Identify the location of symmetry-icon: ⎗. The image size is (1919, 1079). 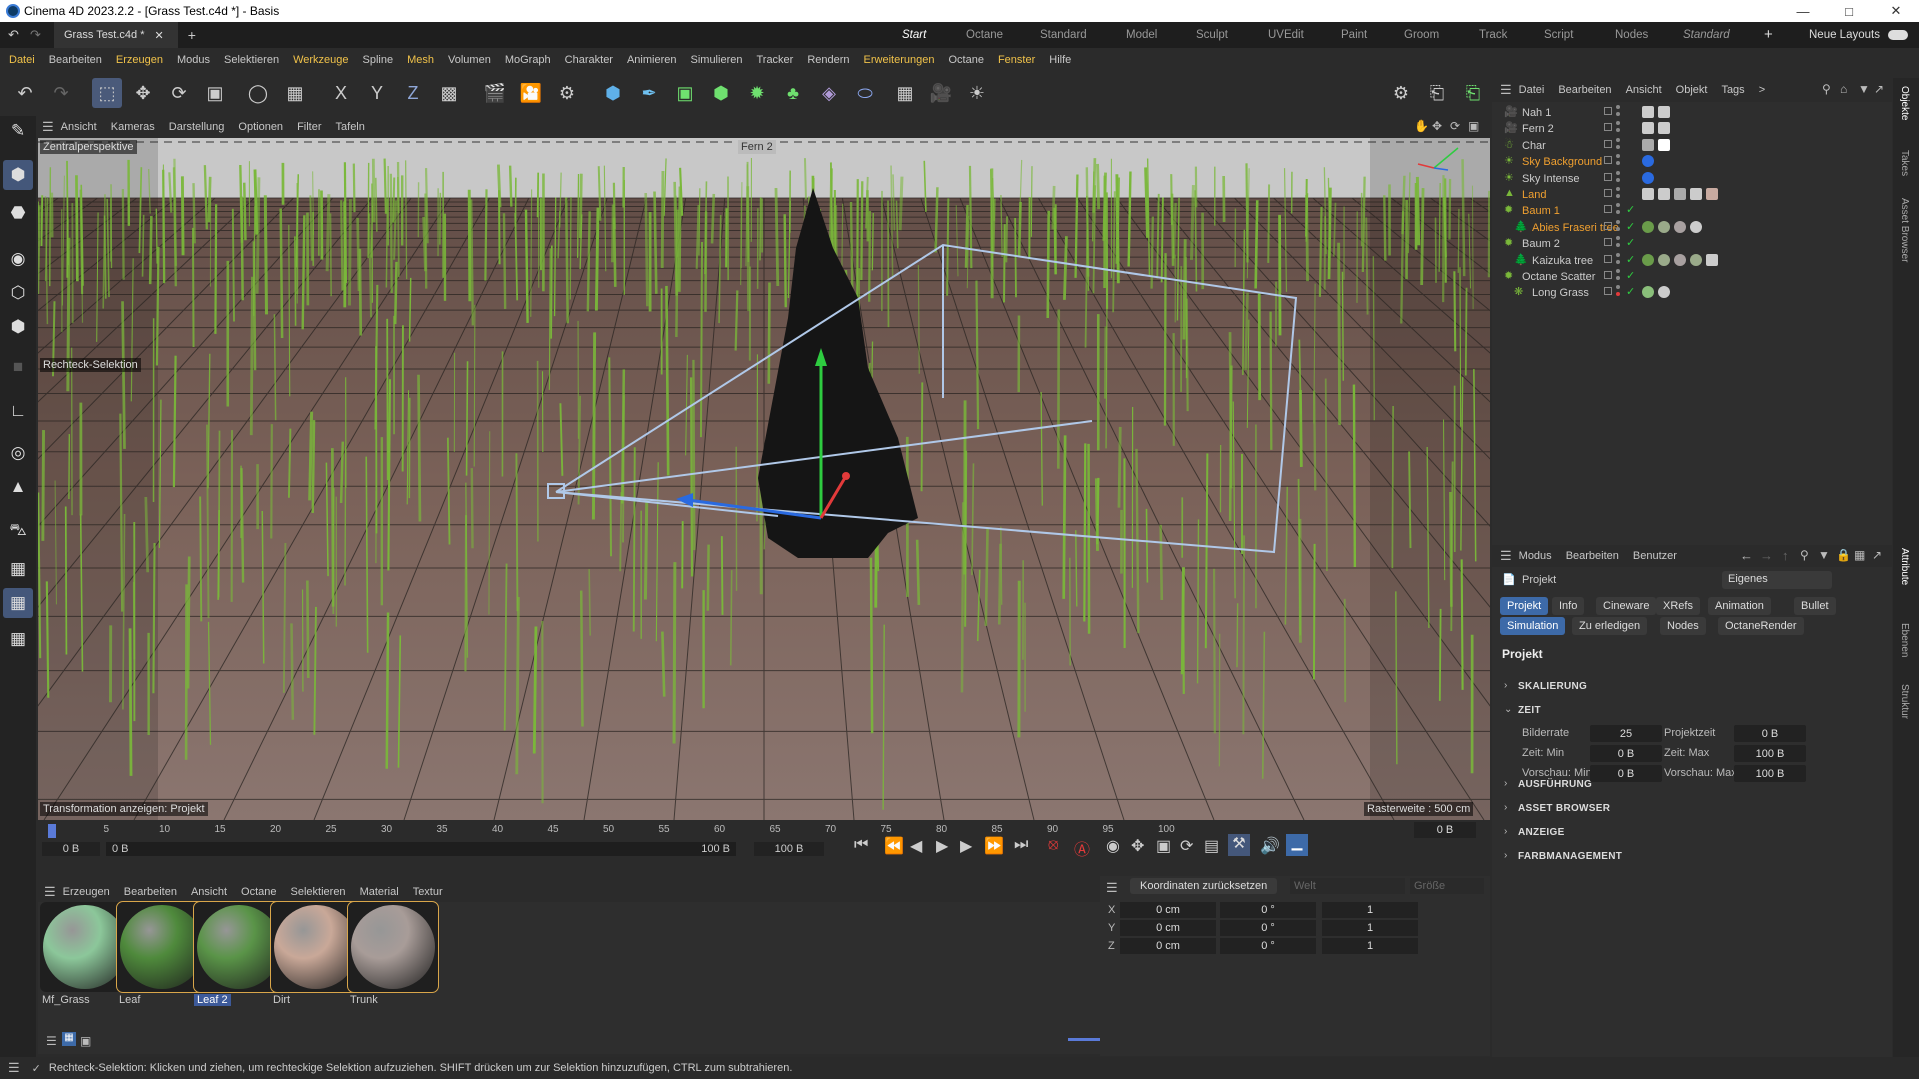
(1437, 93).